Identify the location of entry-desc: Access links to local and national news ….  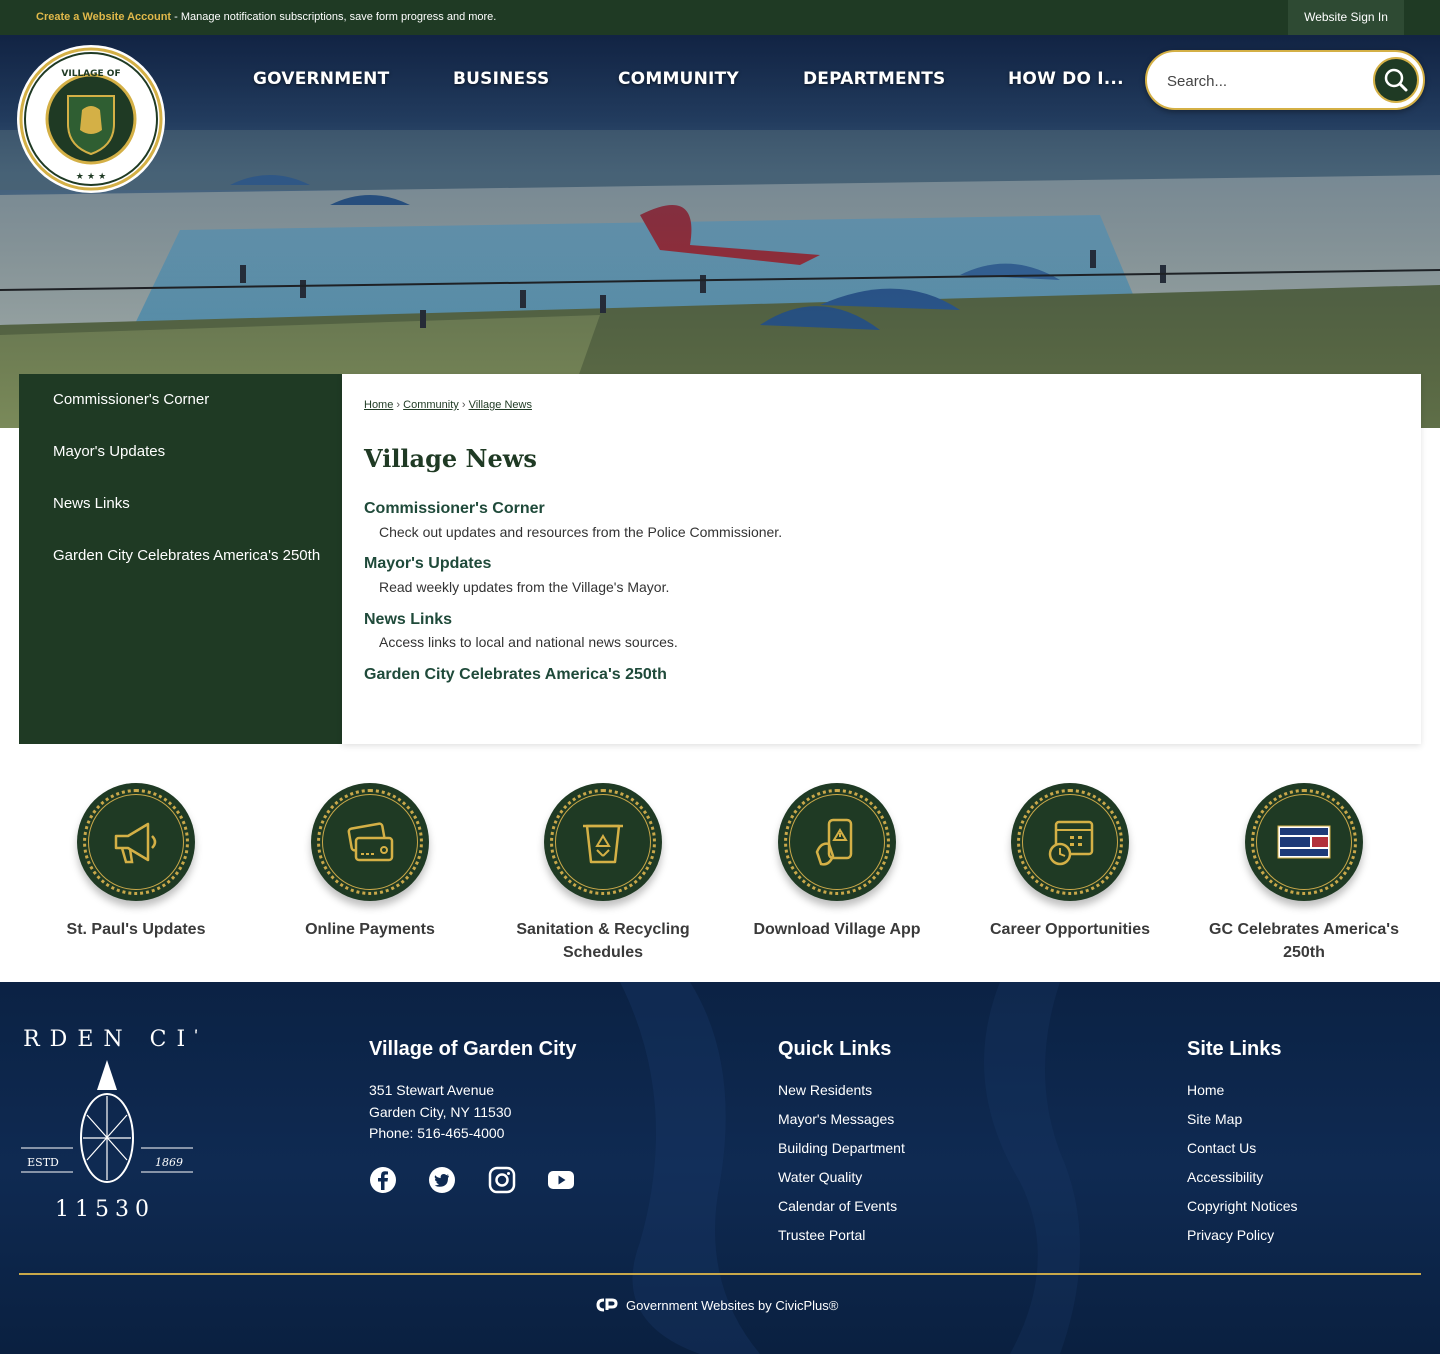
(528, 642).